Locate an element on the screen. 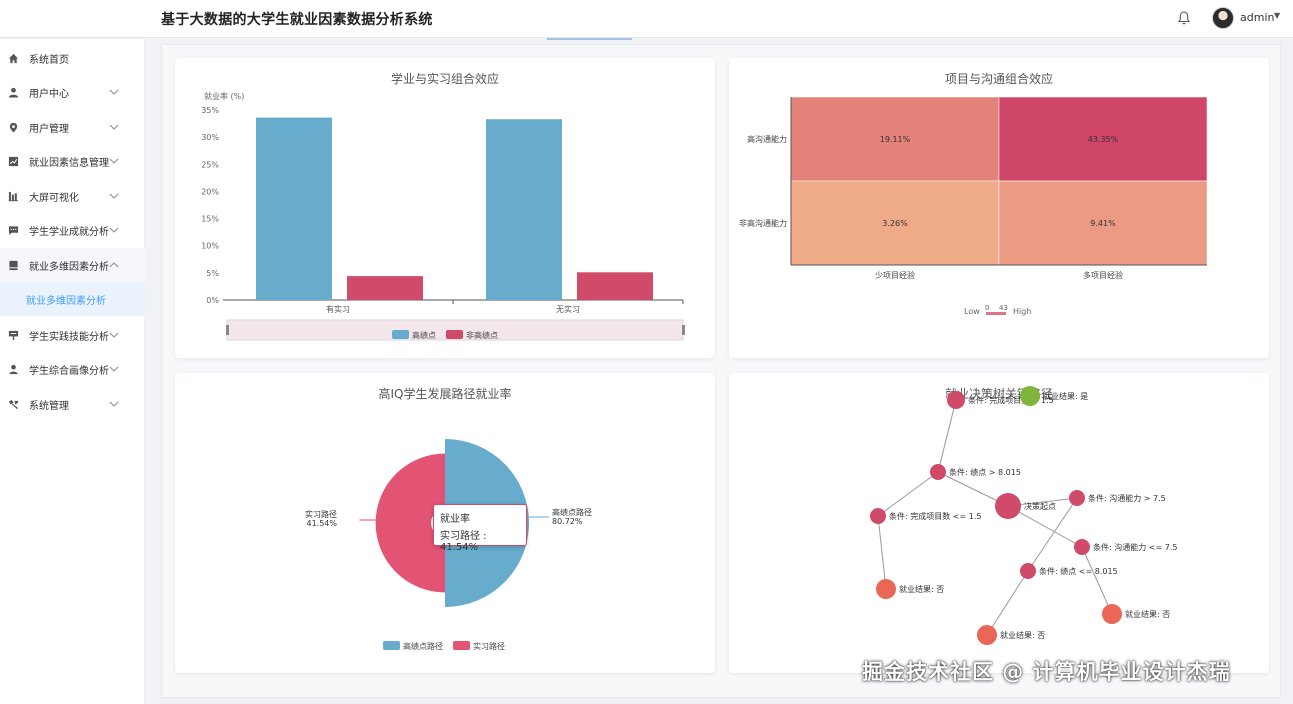  heatmap-cell-label: 19.11% is located at coordinates (895, 139).